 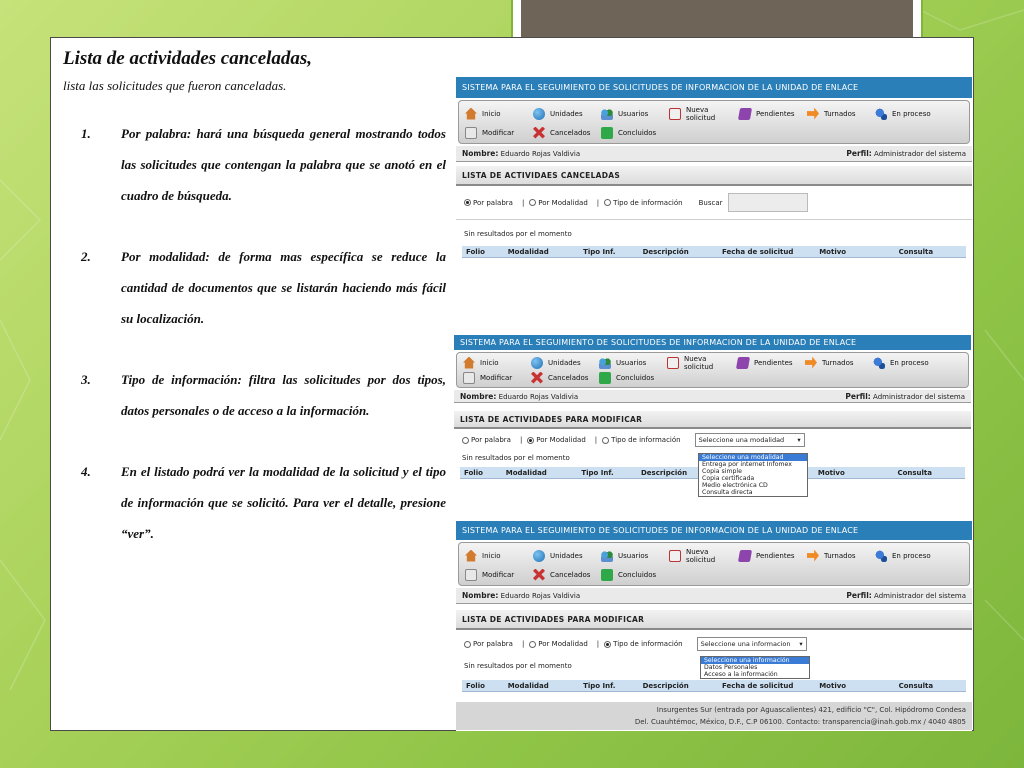 I want to click on cancel-icon, so click(x=539, y=574).